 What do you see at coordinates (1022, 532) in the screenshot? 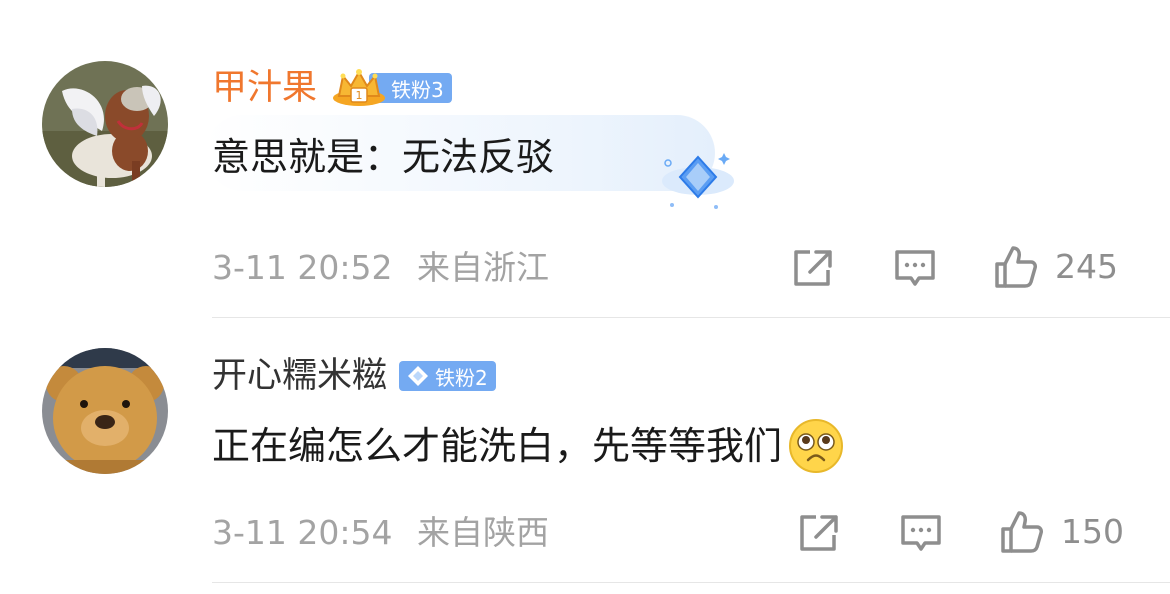
I see `thumbs-up-icon` at bounding box center [1022, 532].